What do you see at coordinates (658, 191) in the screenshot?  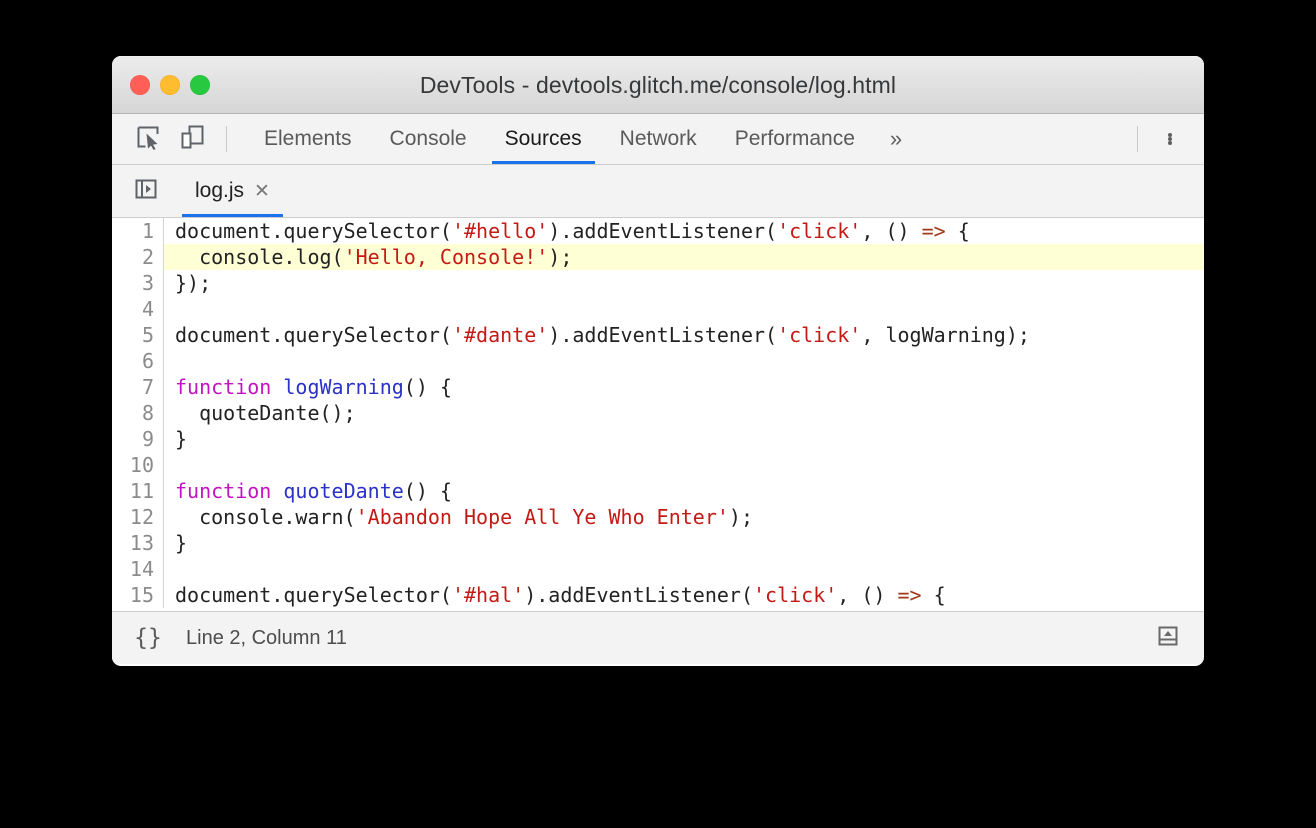 I see `source-file-tabbar: log.js ✕` at bounding box center [658, 191].